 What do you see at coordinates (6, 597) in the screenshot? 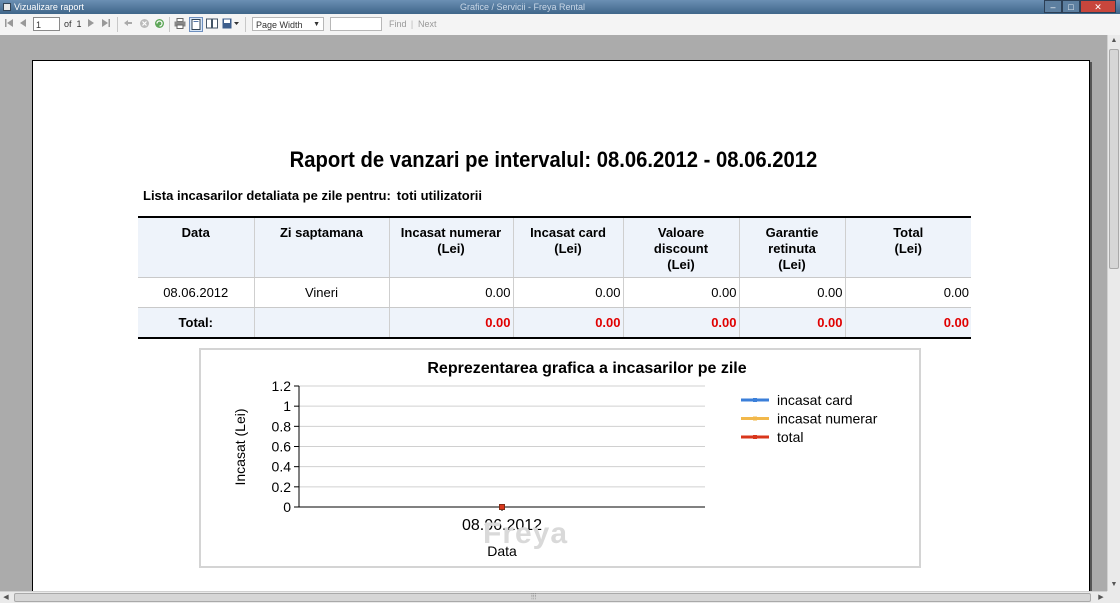
I see `scroll-left-icon: ◀` at bounding box center [6, 597].